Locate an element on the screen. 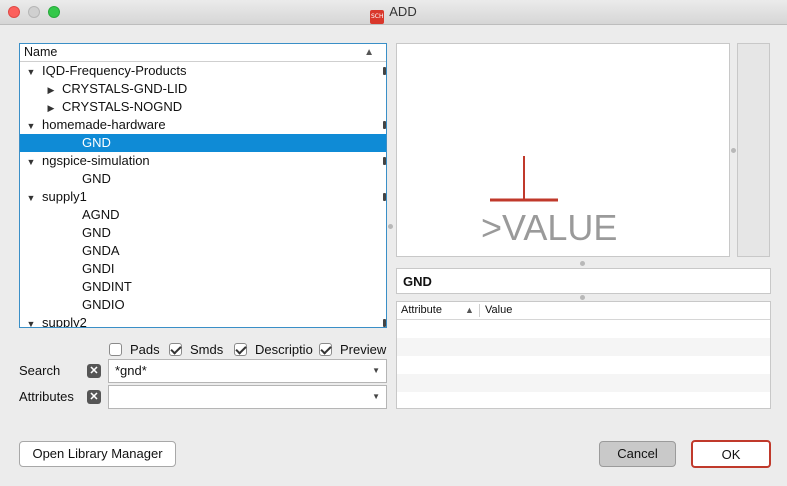 Image resolution: width=787 pixels, height=486 pixels. pads-label: Pads is located at coordinates (145, 349).